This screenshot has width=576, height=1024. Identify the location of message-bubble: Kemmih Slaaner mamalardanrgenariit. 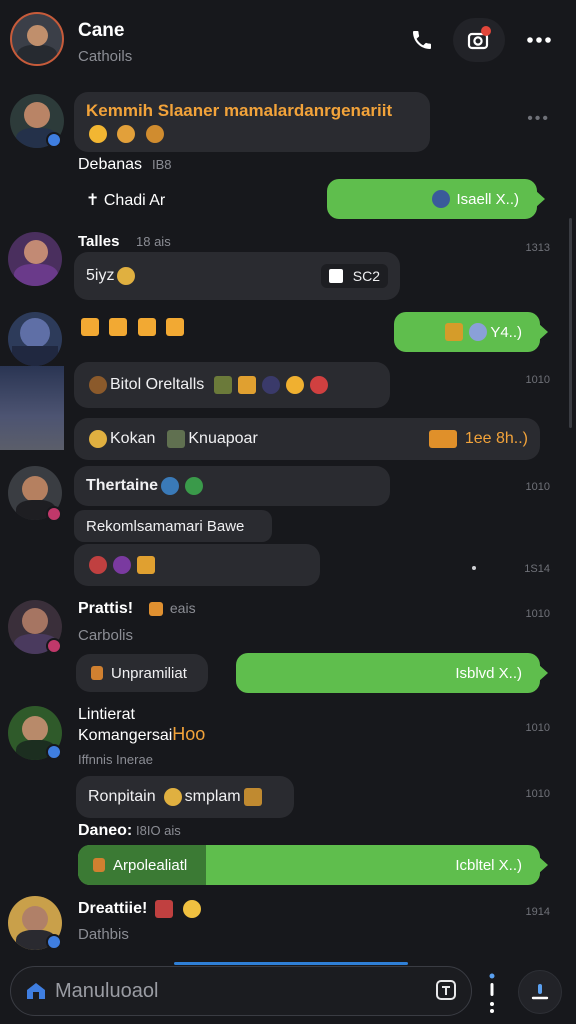
(252, 122).